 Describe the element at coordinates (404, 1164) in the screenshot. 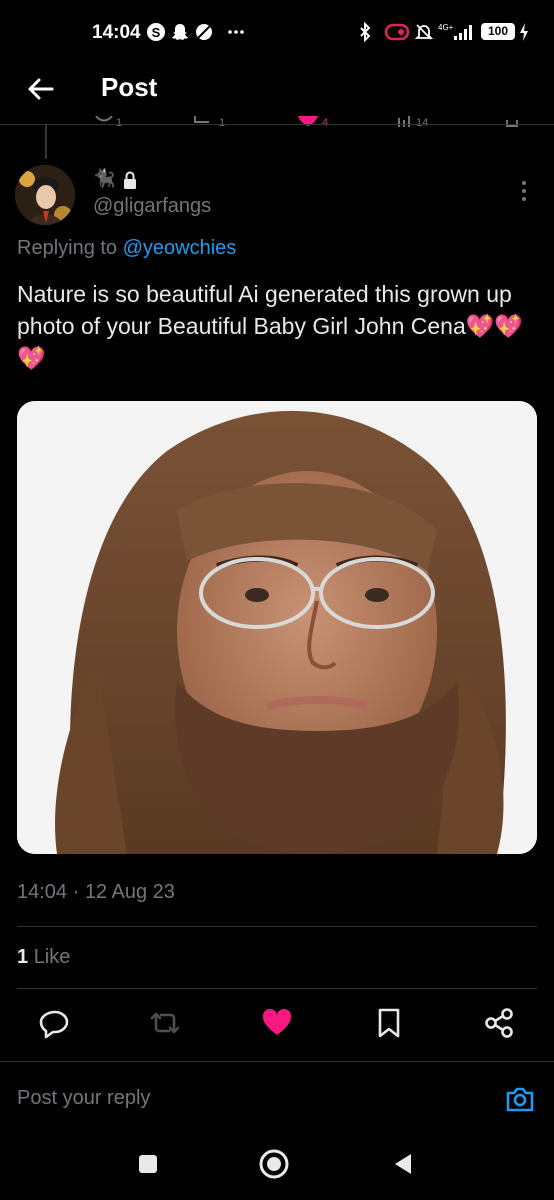

I see `back-nav-icon` at that location.